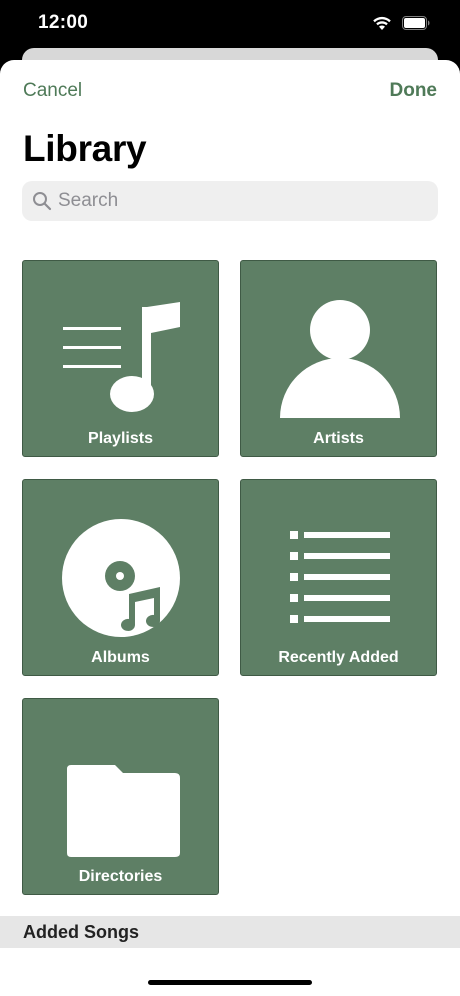 Image resolution: width=460 pixels, height=996 pixels. I want to click on section-header-label: Added Songs, so click(81, 931).